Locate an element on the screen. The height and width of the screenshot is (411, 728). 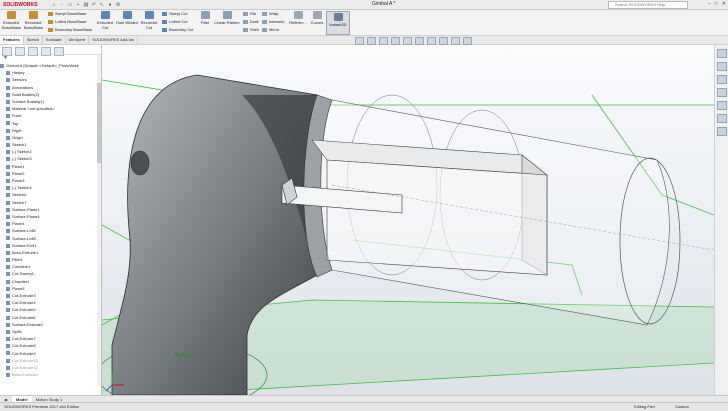
fillet-button: Fillet is located at coordinates (205, 18).